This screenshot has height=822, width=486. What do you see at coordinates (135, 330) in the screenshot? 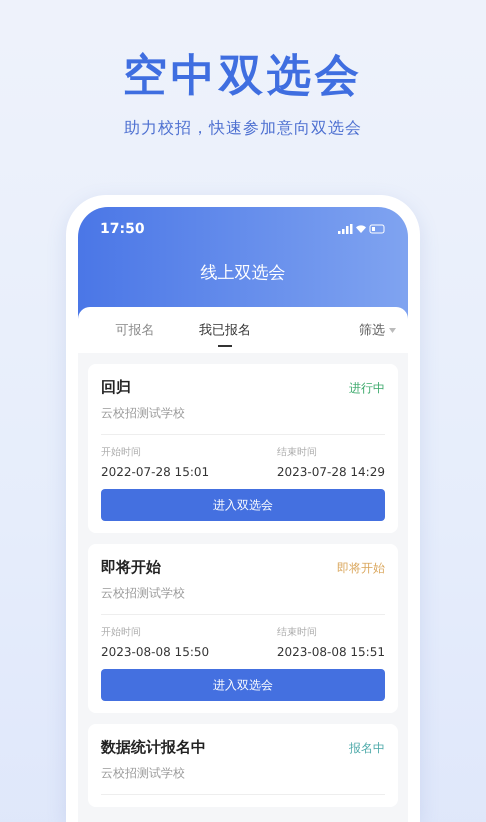
I see `tab: 可报名` at bounding box center [135, 330].